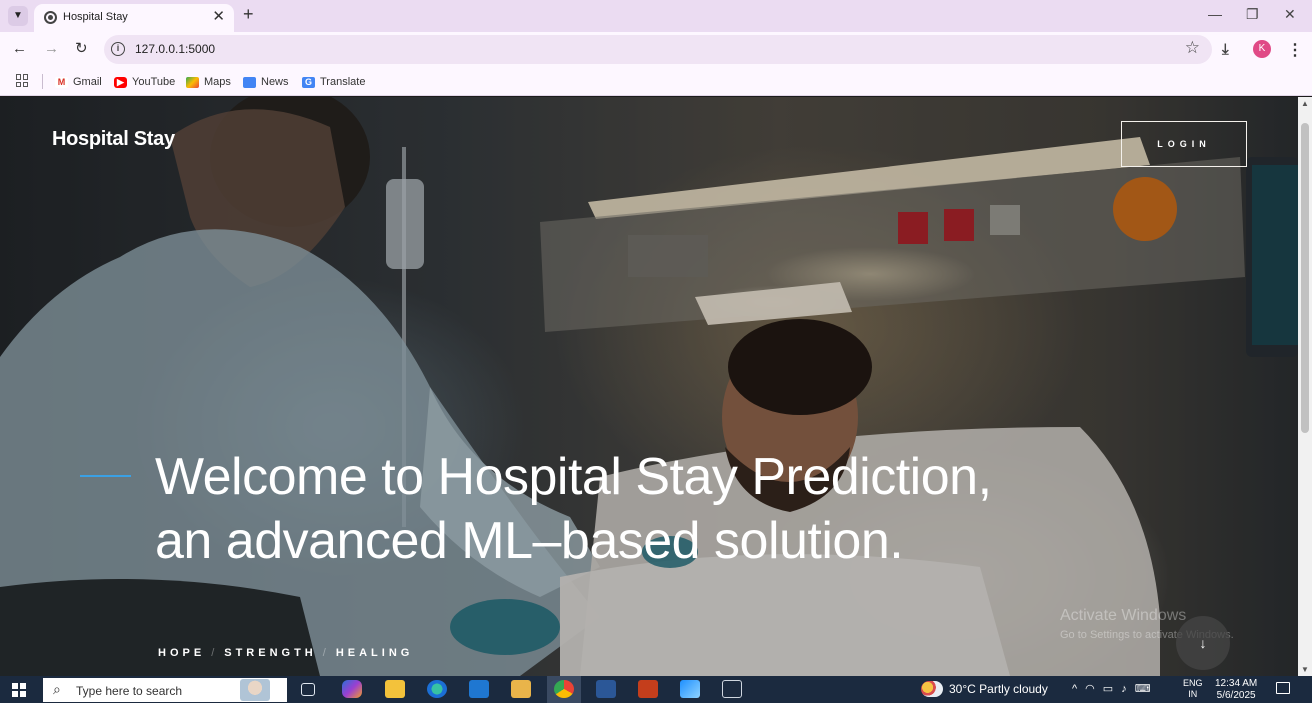  I want to click on edge-icon, so click(437, 689).